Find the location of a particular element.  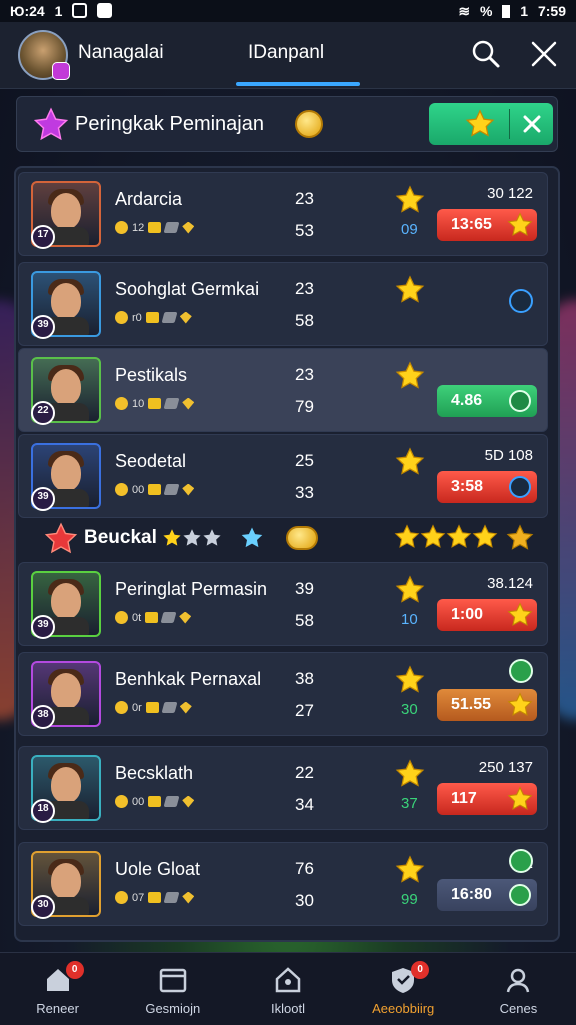

nav-gesmiojn: Gesmiojn is located at coordinates (172, 989).